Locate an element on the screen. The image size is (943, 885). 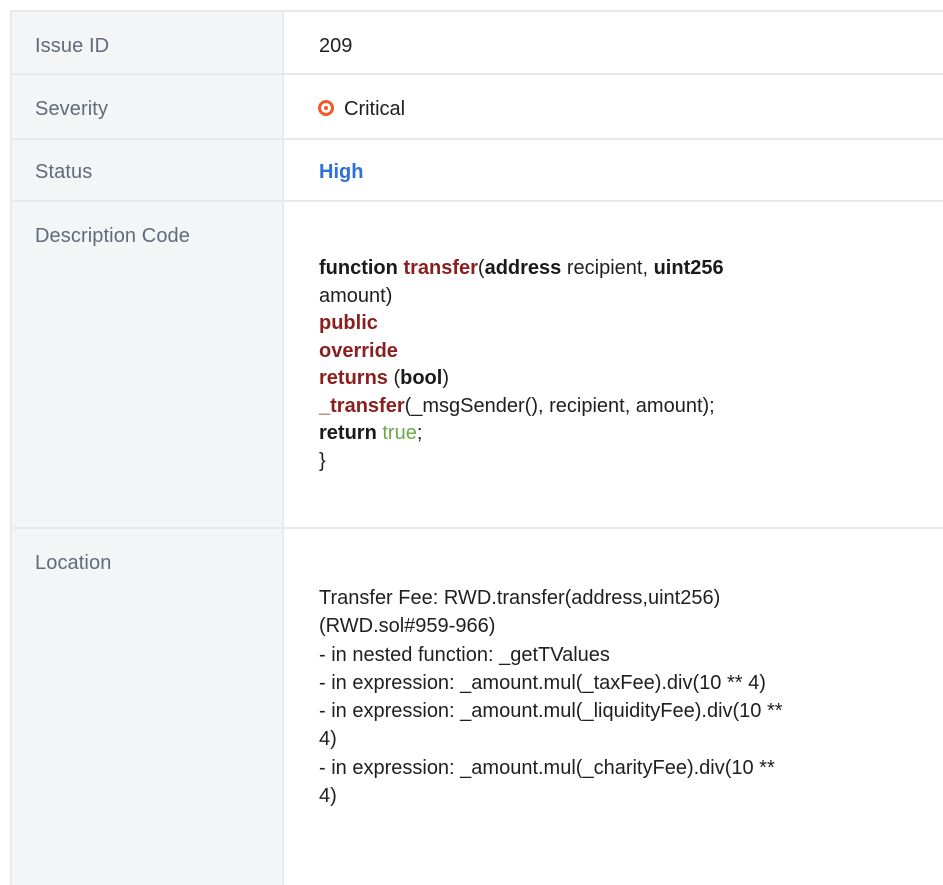
code-keyword: address is located at coordinates (523, 268).